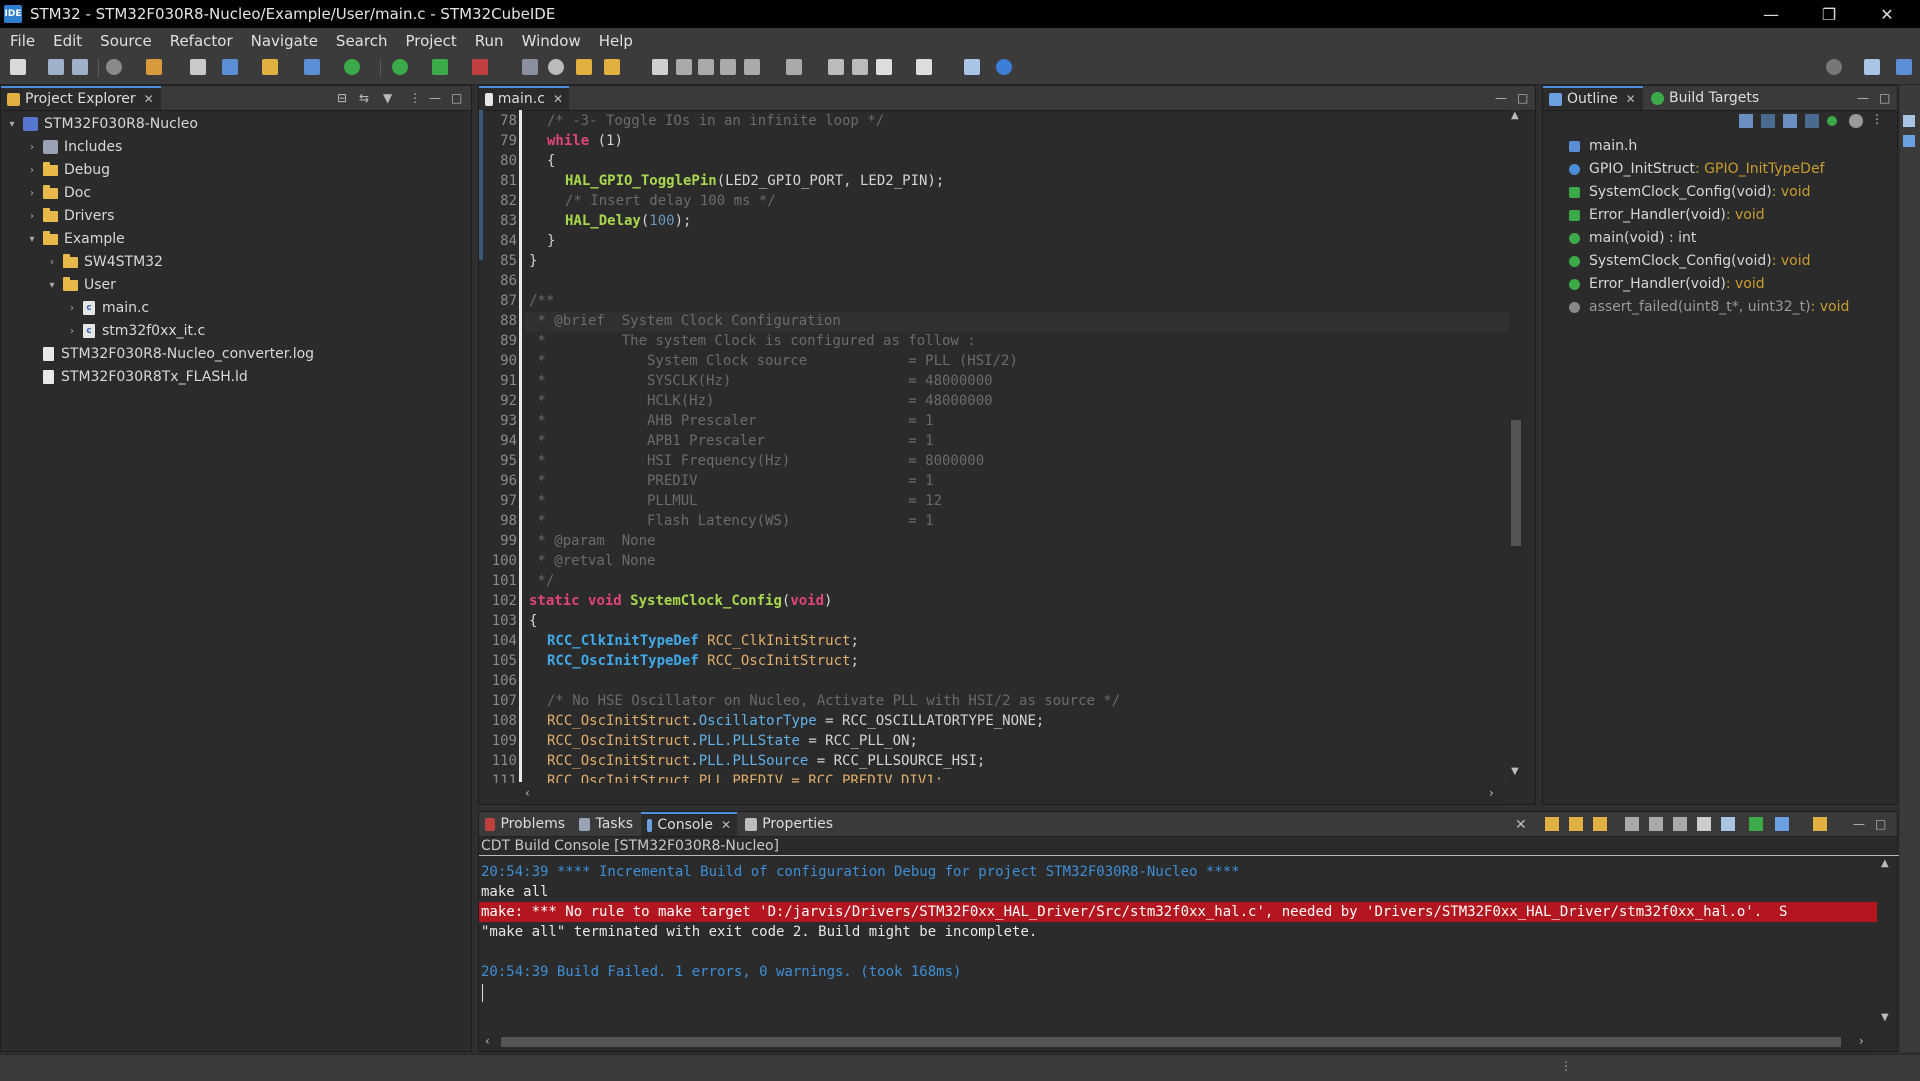 This screenshot has width=1920, height=1081. Describe the element at coordinates (860, 67) in the screenshot. I see `forward-edit-icon` at that location.